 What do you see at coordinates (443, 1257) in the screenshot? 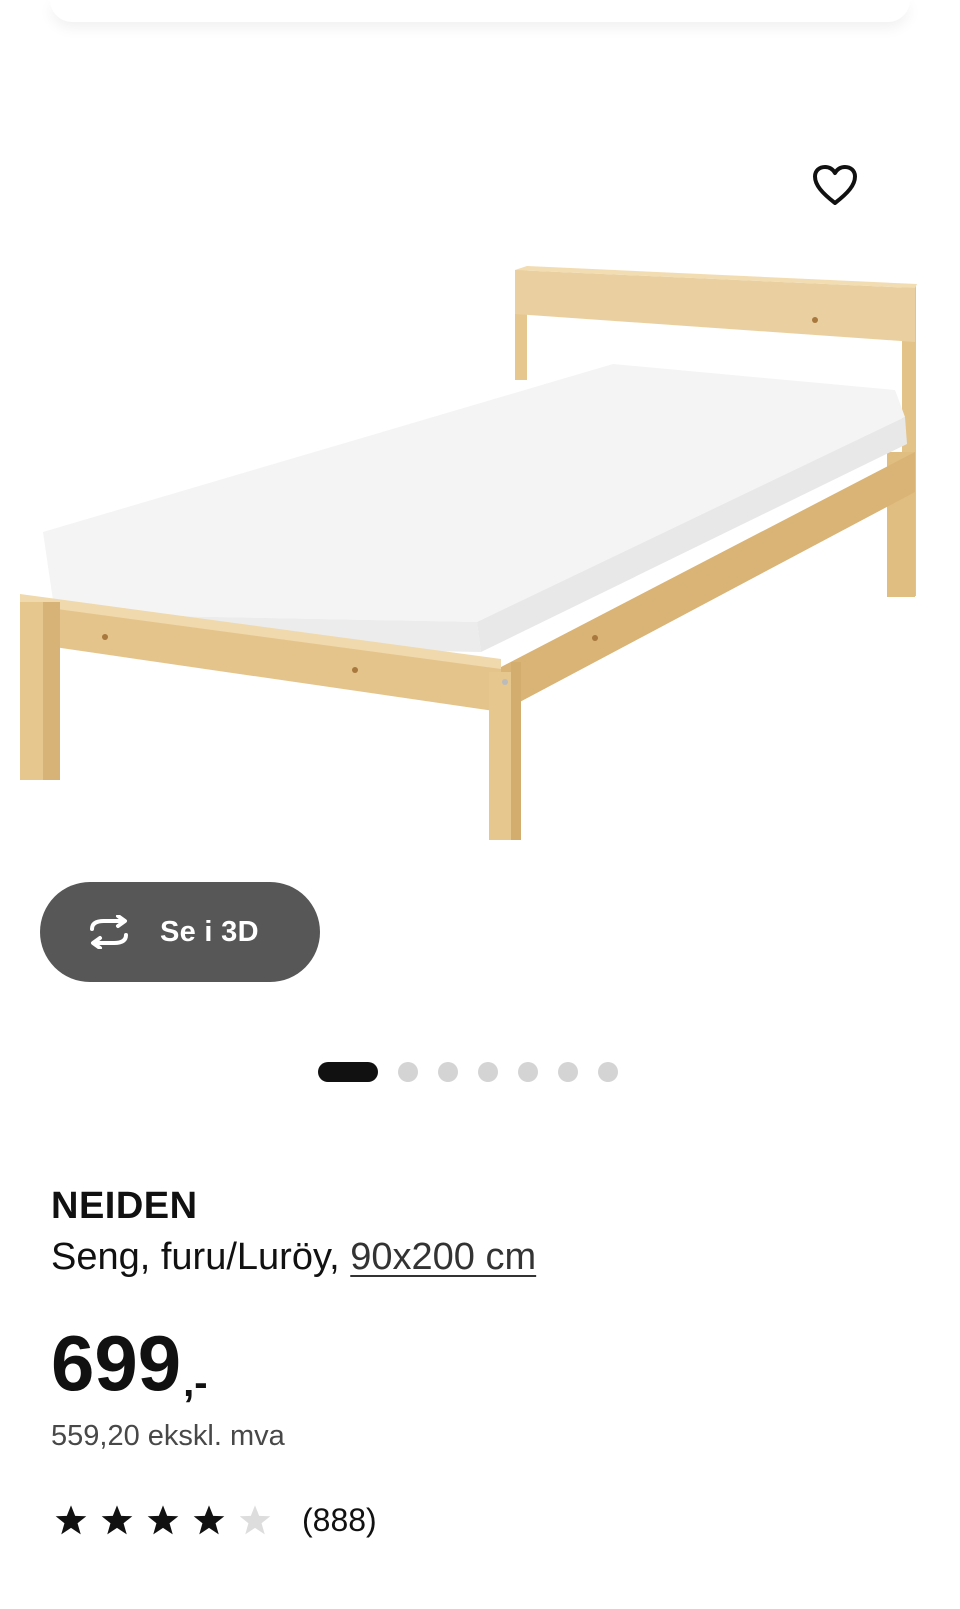
I see `product-size-link: 90x200 cm` at bounding box center [443, 1257].